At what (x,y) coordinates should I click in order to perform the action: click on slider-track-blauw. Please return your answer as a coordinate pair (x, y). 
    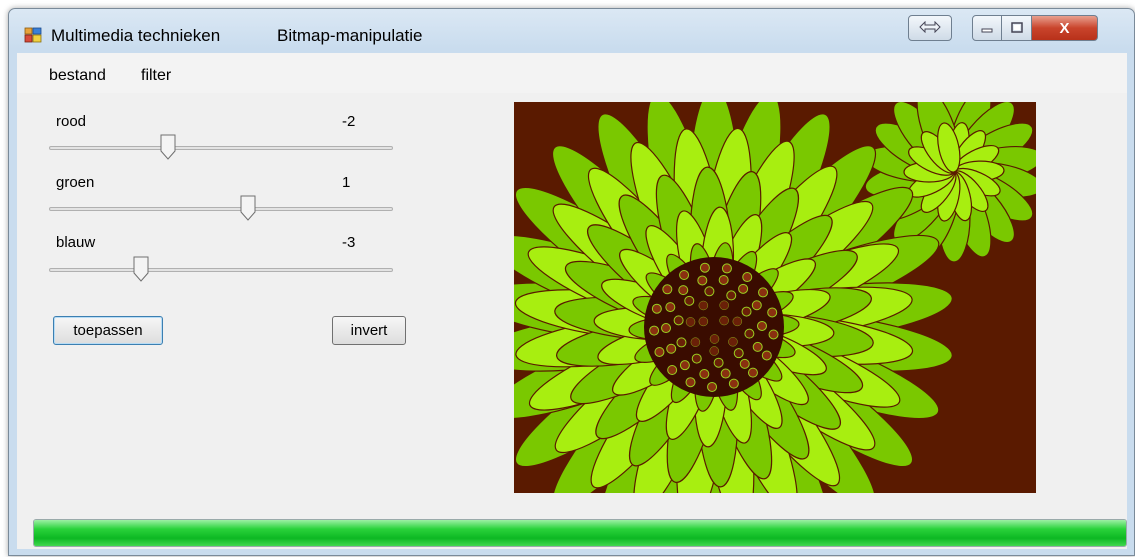
    Looking at the image, I should click on (221, 269).